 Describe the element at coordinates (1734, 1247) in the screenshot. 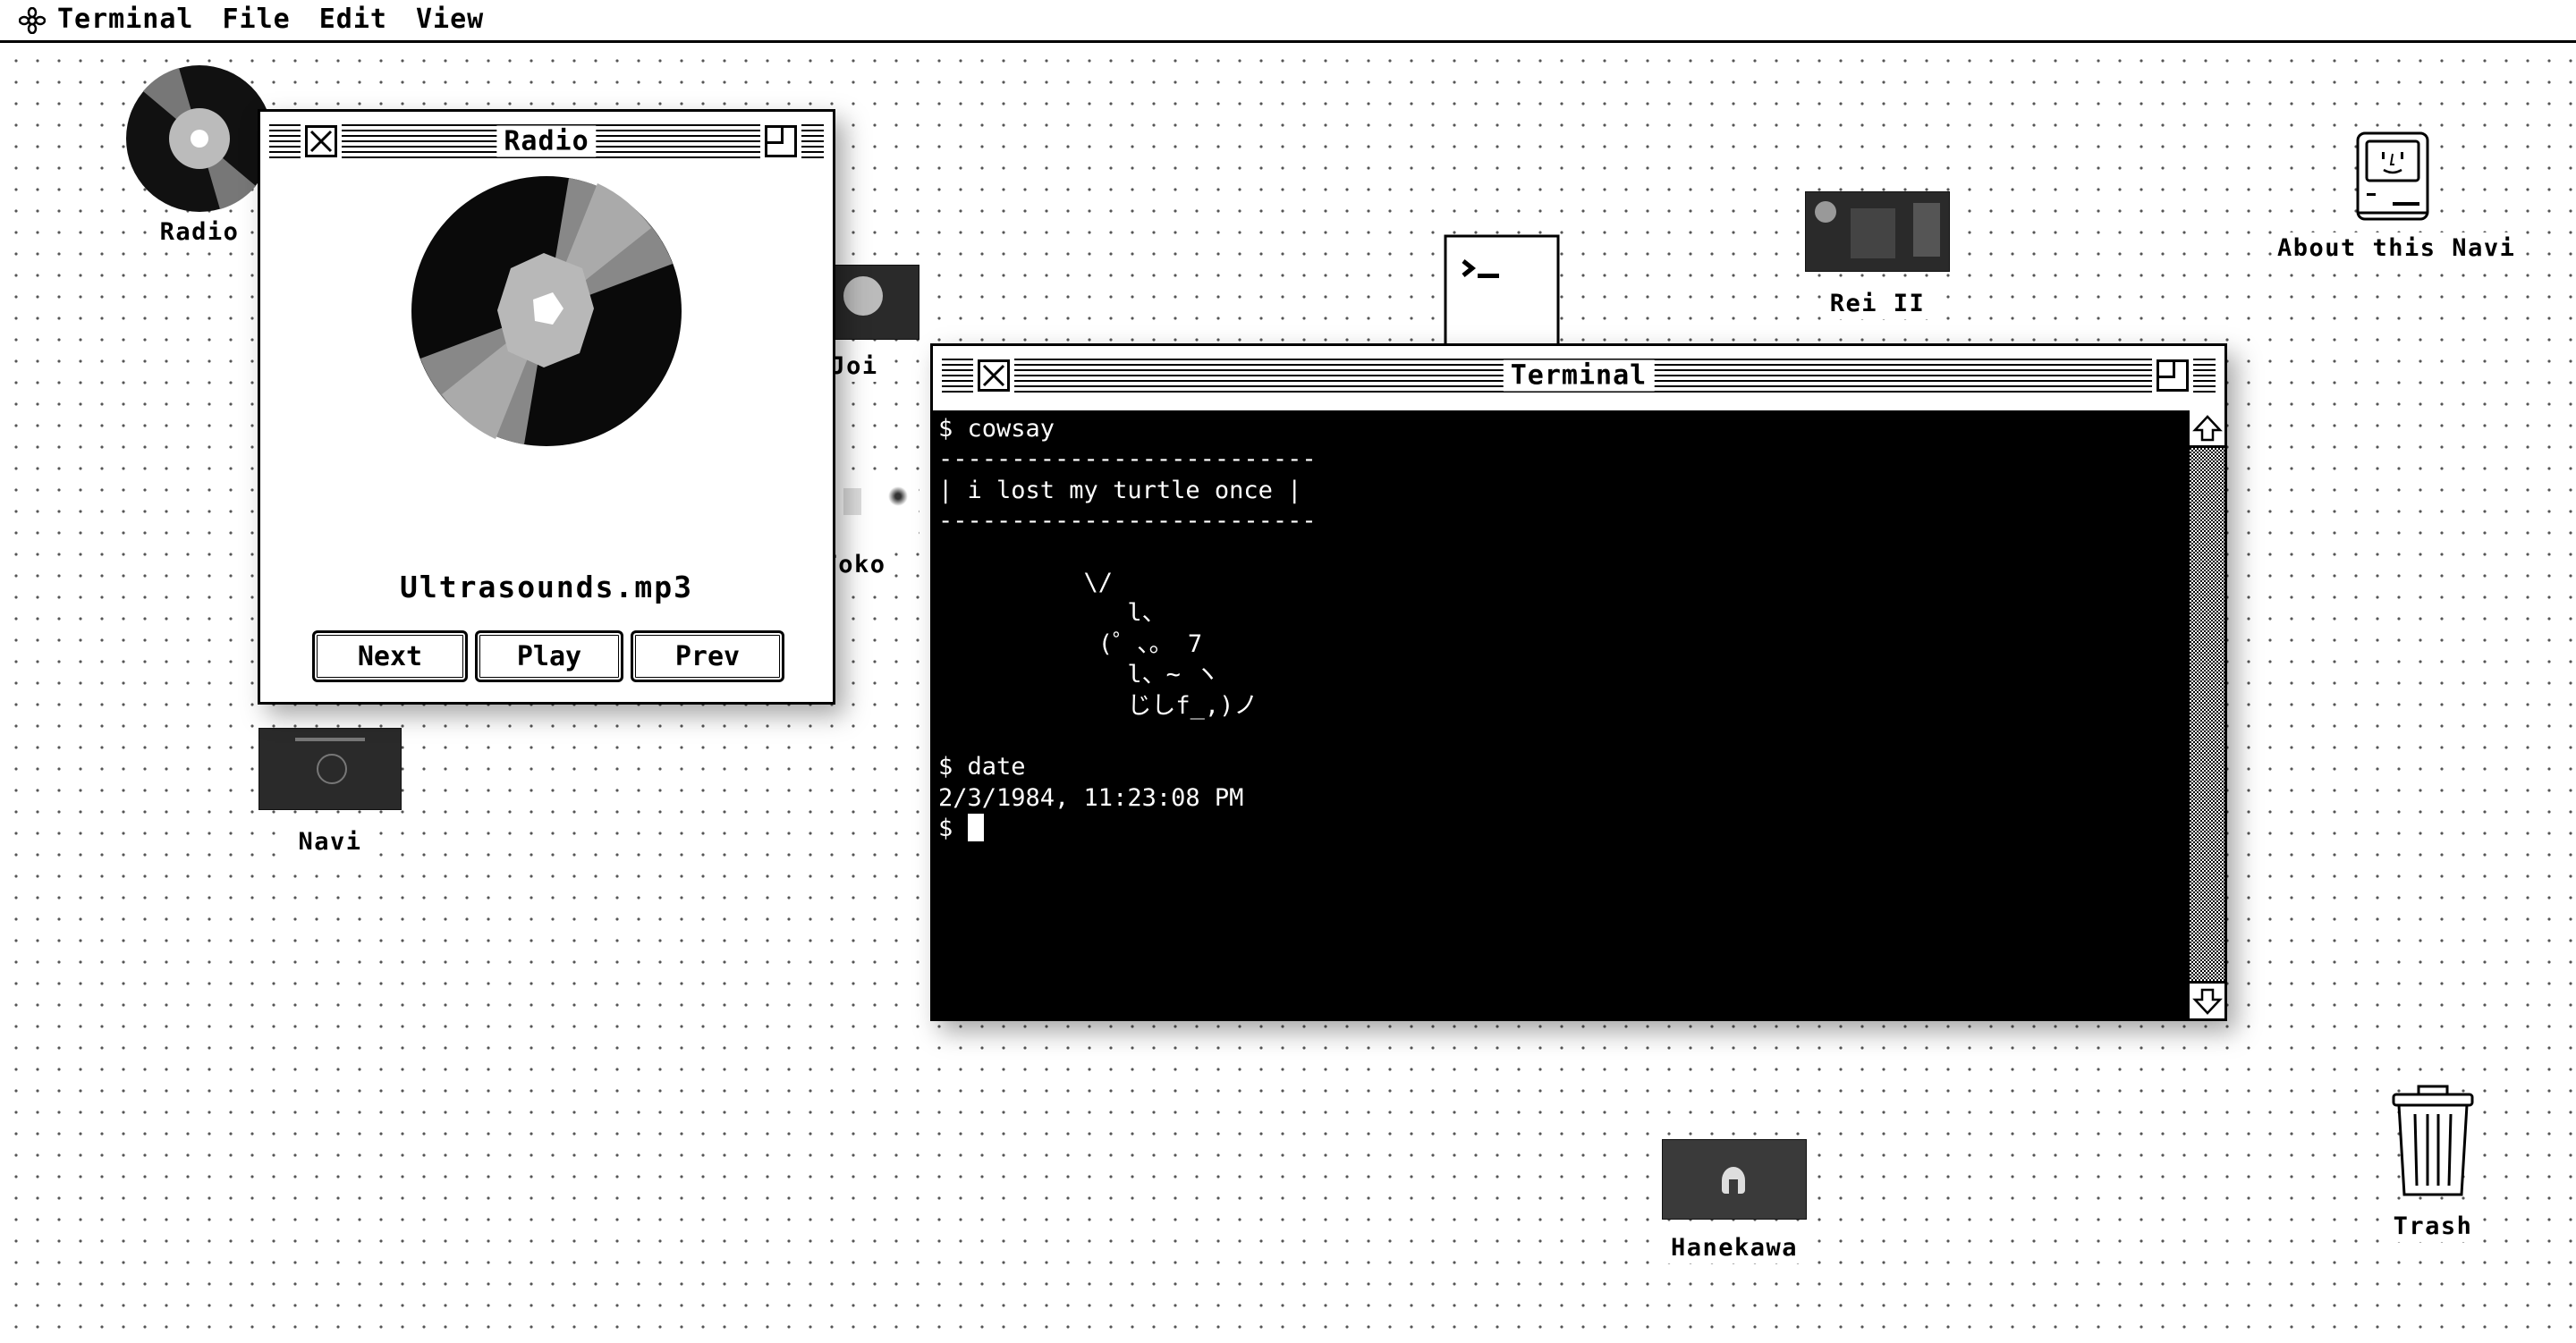

I see `desktop-icon-label: Hanekawa` at that location.